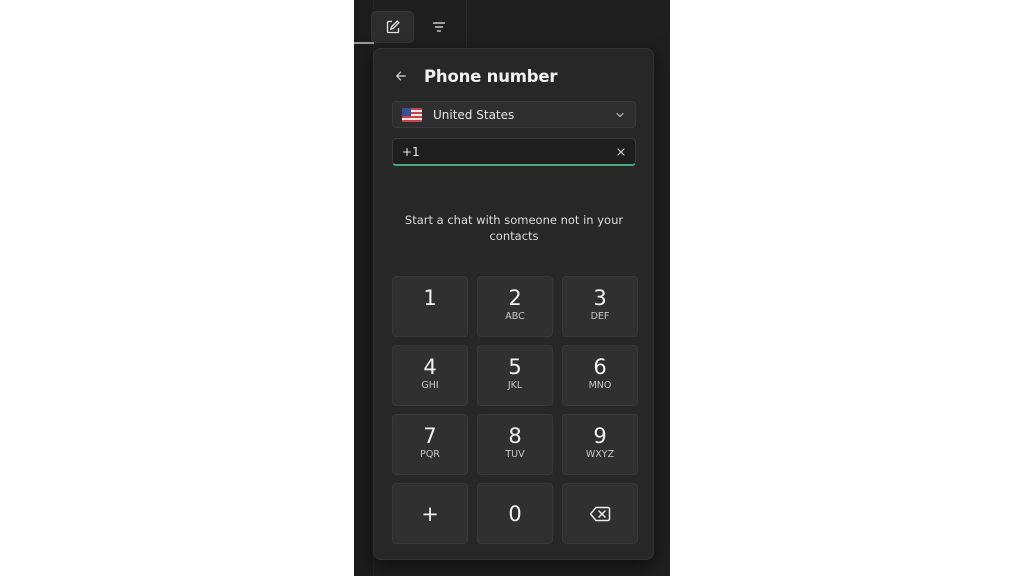  I want to click on key-0: 0, so click(515, 513).